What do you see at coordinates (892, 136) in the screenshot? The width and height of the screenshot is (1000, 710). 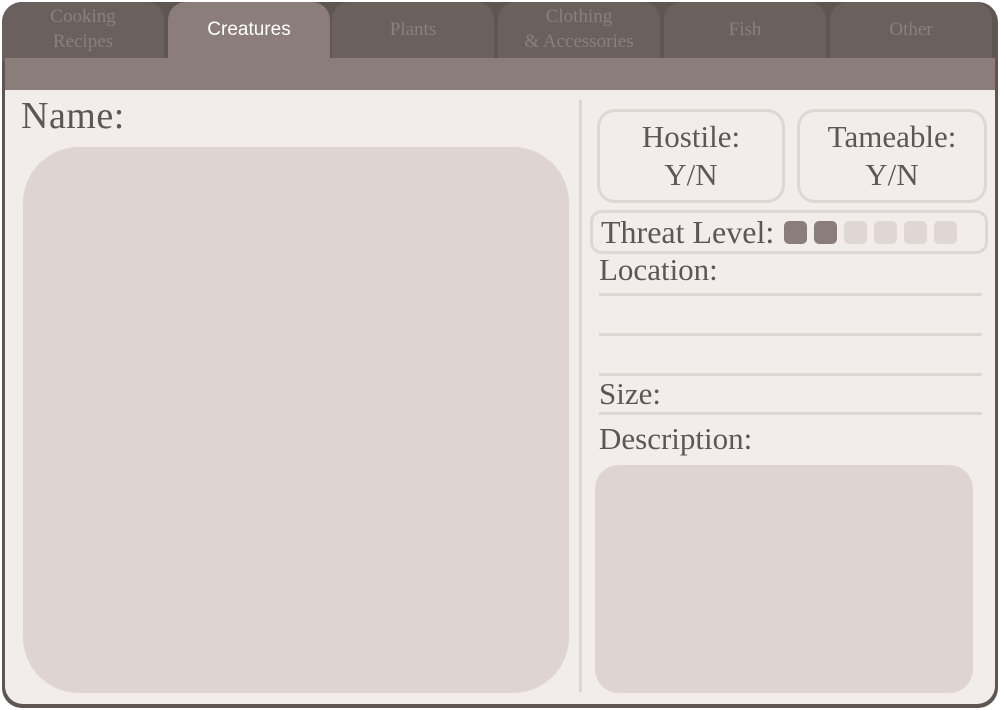 I see `tameable-label: Tameable:` at bounding box center [892, 136].